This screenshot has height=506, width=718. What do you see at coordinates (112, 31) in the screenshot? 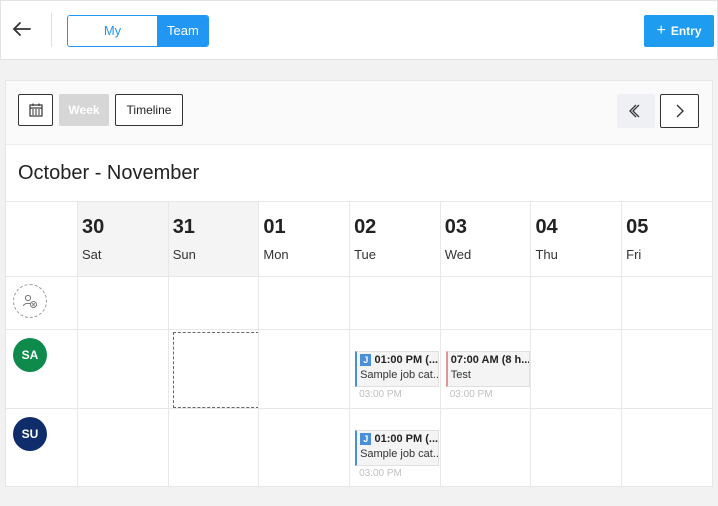
I see `tab-my-schedule: My schedule` at bounding box center [112, 31].